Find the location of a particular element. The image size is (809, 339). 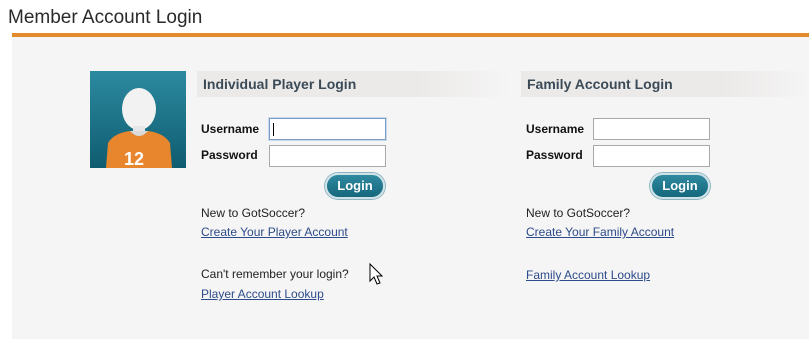

individual-new-text: New to GotSoccer? is located at coordinates (253, 213).